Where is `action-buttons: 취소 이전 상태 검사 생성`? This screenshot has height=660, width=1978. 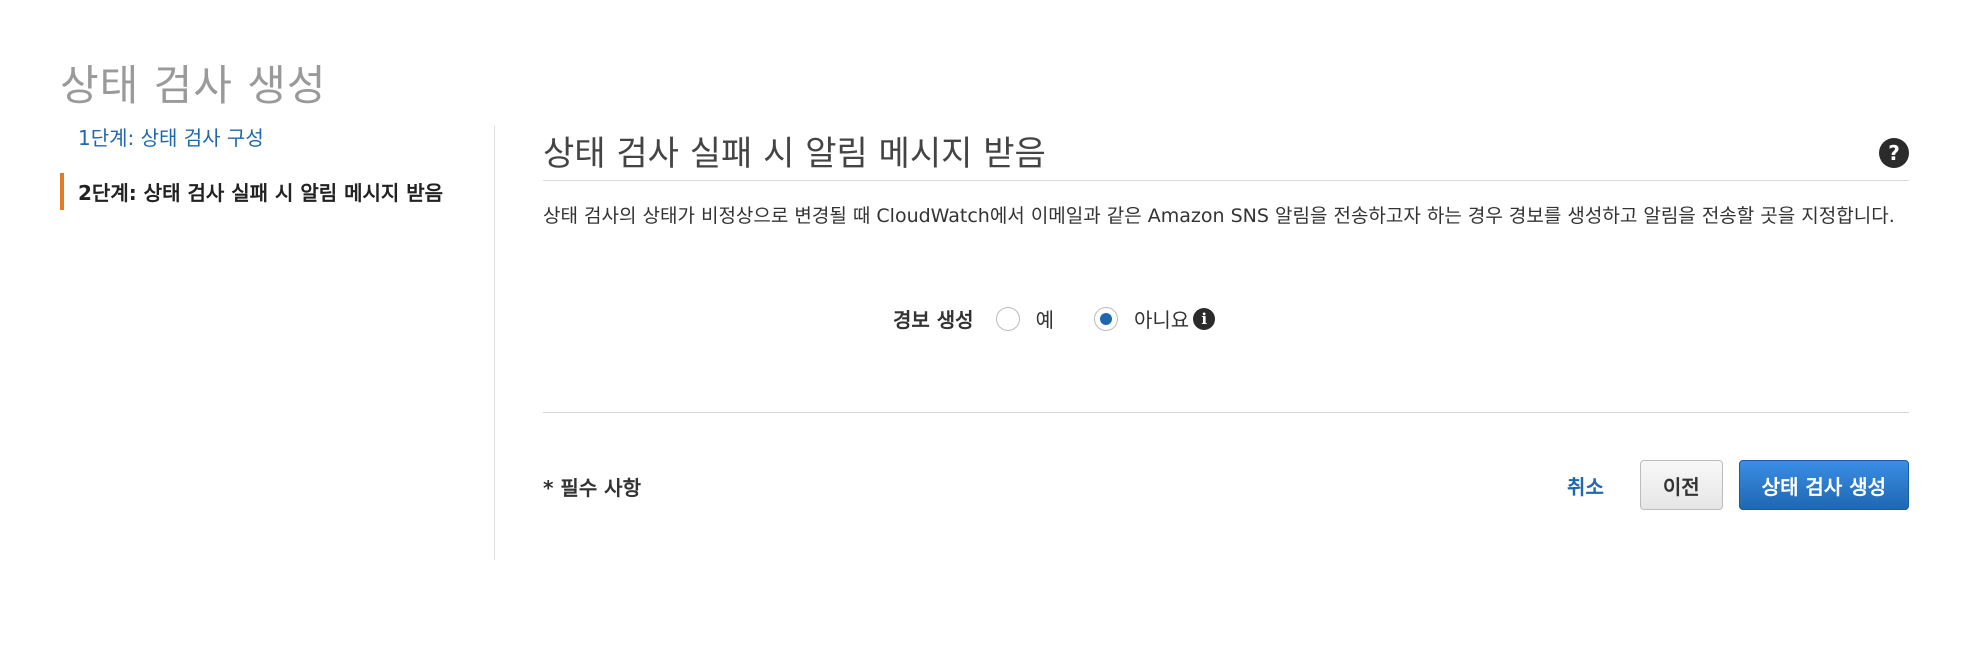
action-buttons: 취소 이전 상태 검사 생성 is located at coordinates (1738, 485).